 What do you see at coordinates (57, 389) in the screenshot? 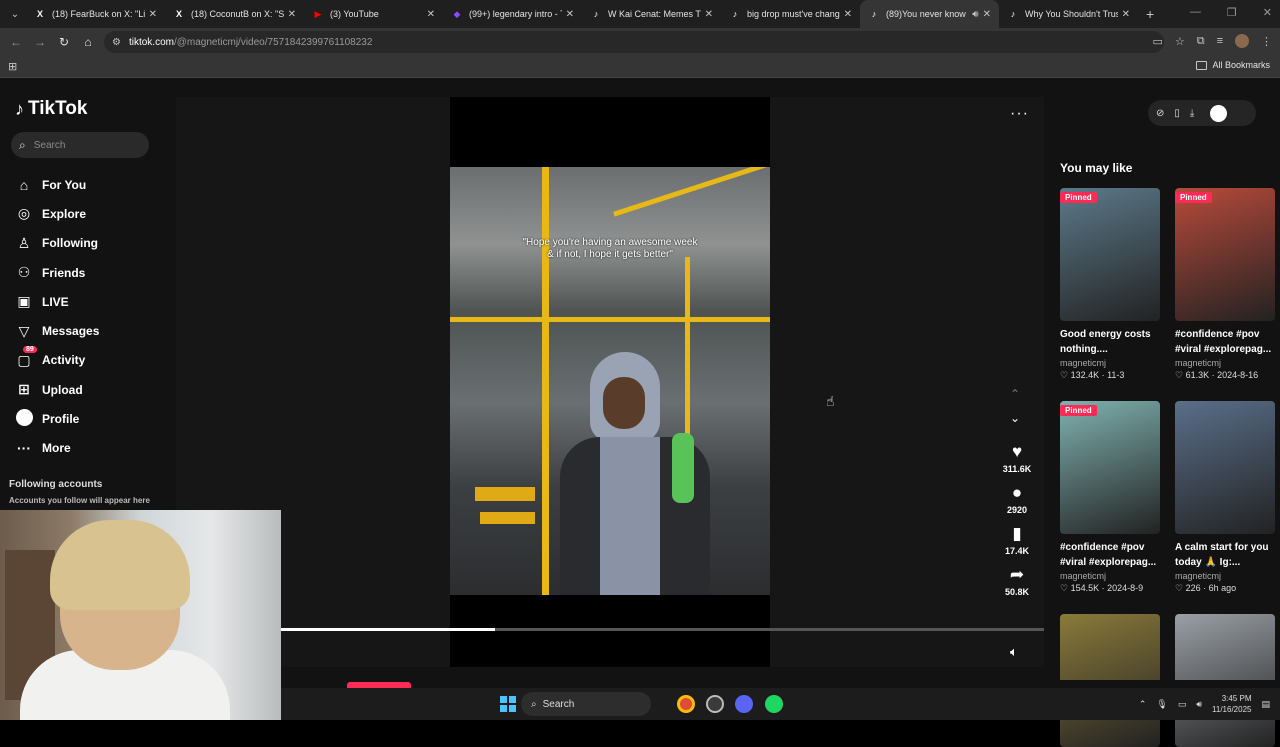
I see `sidebar-item-upload: ⊞ Upload` at bounding box center [57, 389].